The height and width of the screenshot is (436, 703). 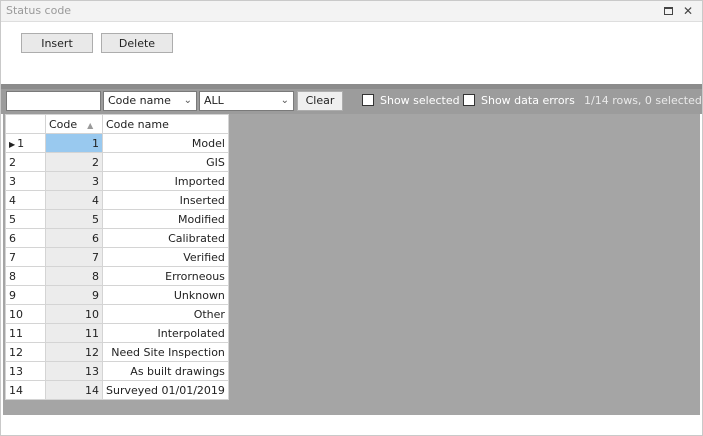 I want to click on row-header: 9, so click(x=25, y=295).